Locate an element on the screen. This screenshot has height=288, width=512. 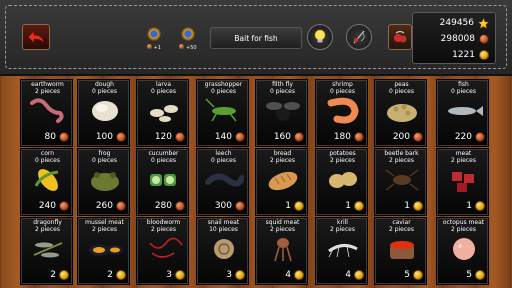
star-icon is located at coordinates (483, 23).